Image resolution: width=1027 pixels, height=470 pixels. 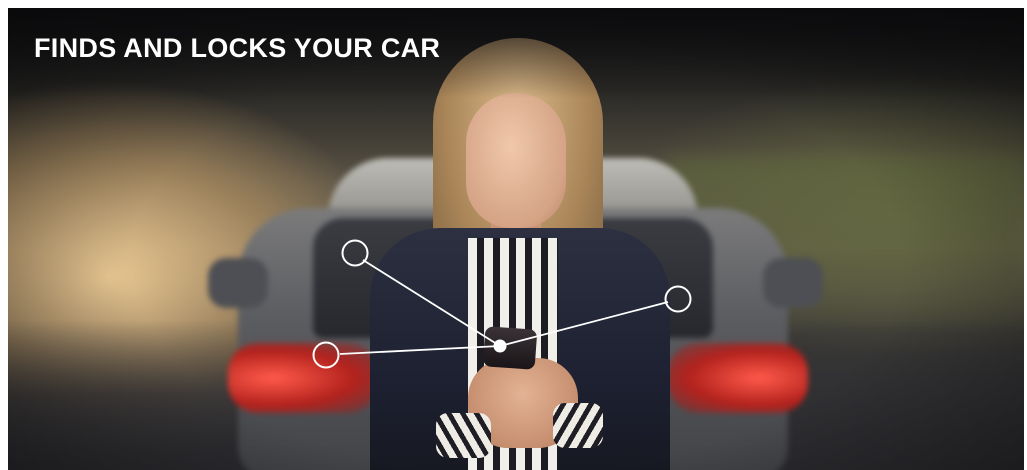 I want to click on connection-graphic, so click(x=502, y=304).